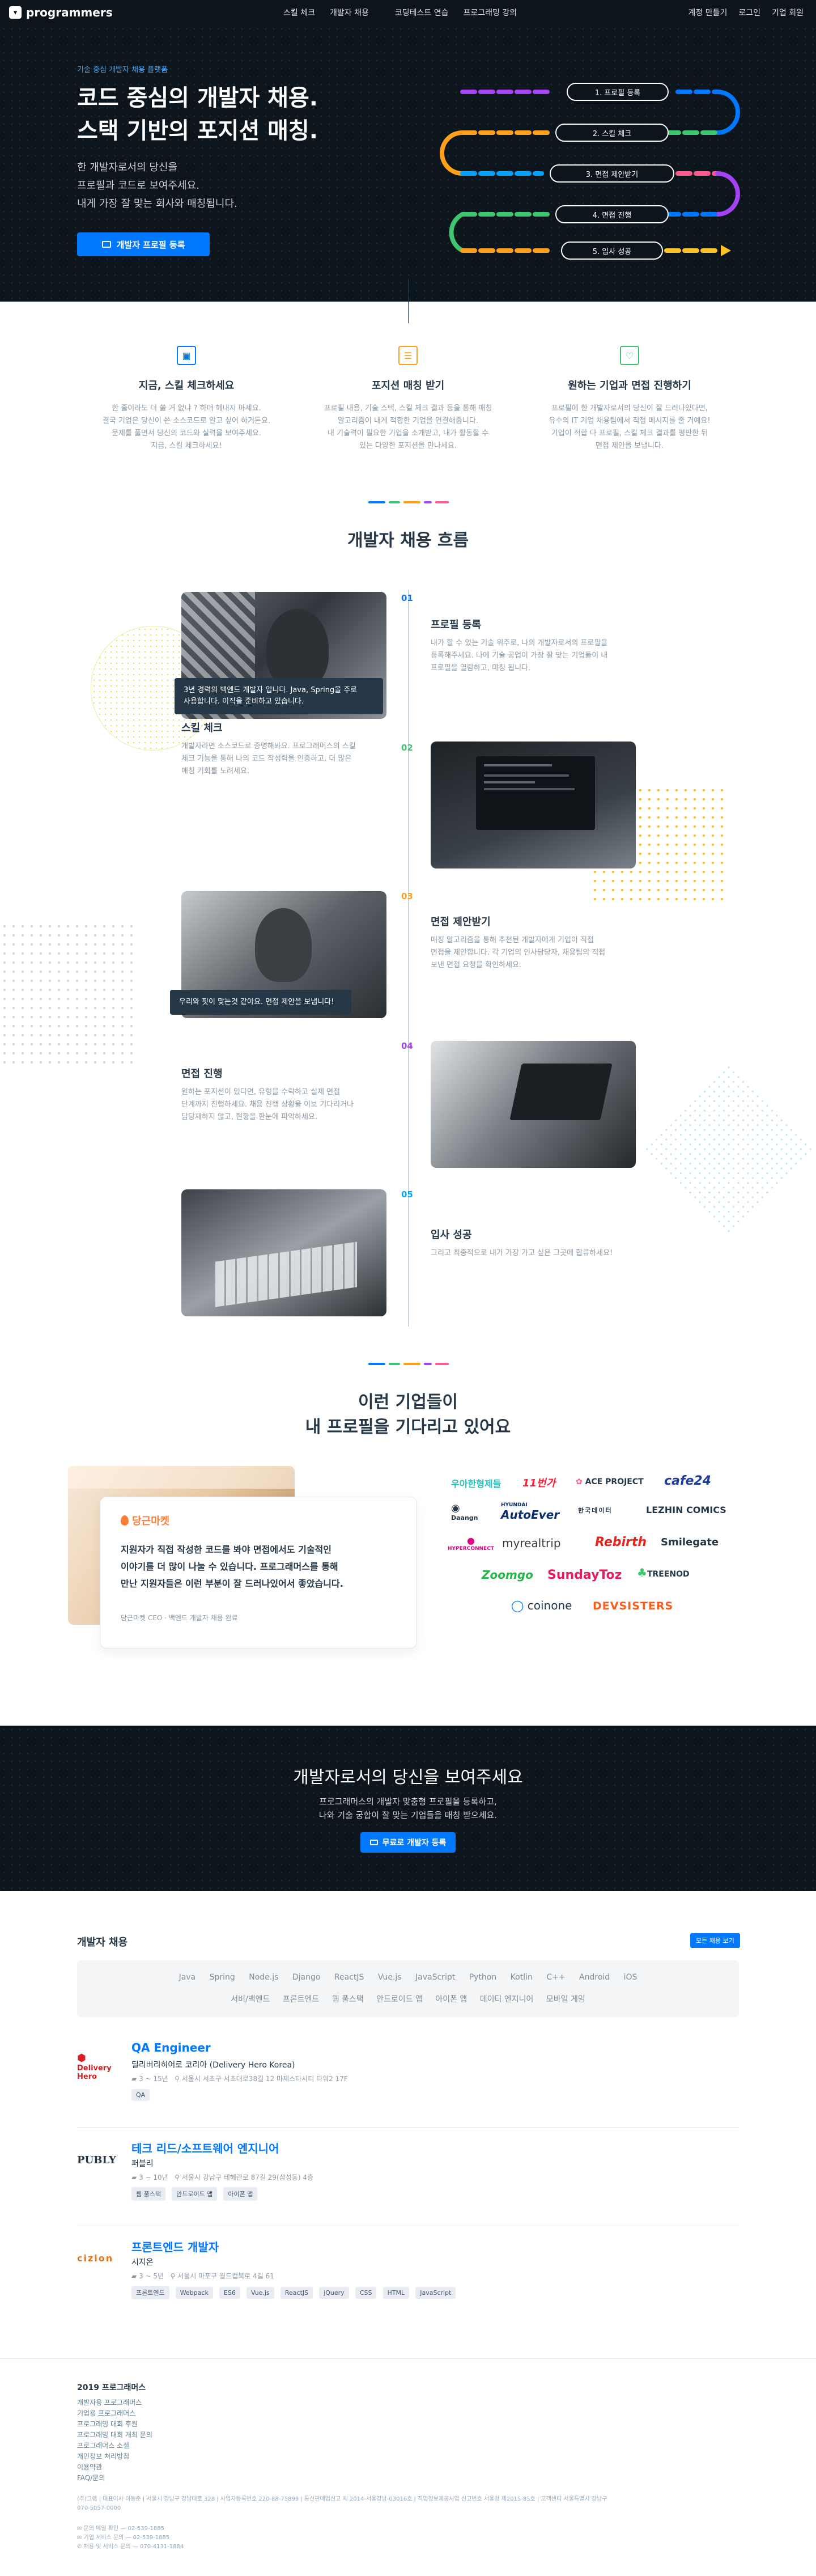 This screenshot has height=2576, width=816. I want to click on free-register-button: 무료로 개발자 등록, so click(408, 1843).